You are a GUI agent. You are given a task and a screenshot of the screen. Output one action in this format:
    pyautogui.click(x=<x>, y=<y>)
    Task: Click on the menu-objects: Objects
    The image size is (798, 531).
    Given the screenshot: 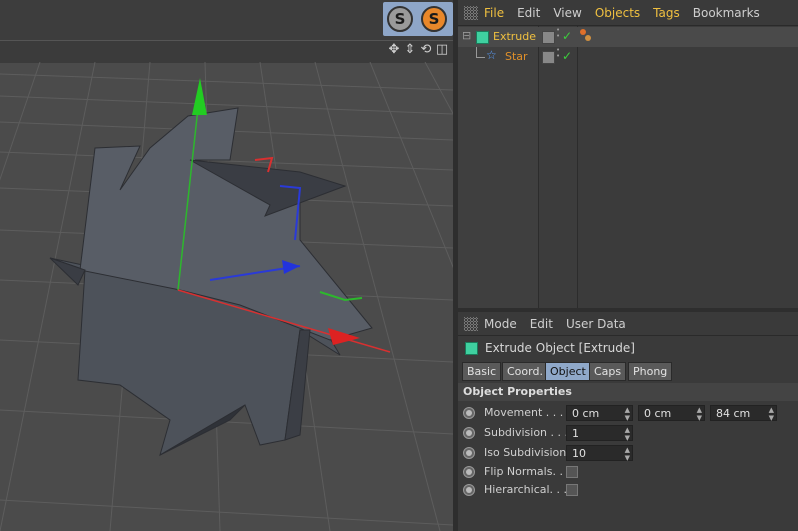 What is the action you would take?
    pyautogui.click(x=617, y=13)
    